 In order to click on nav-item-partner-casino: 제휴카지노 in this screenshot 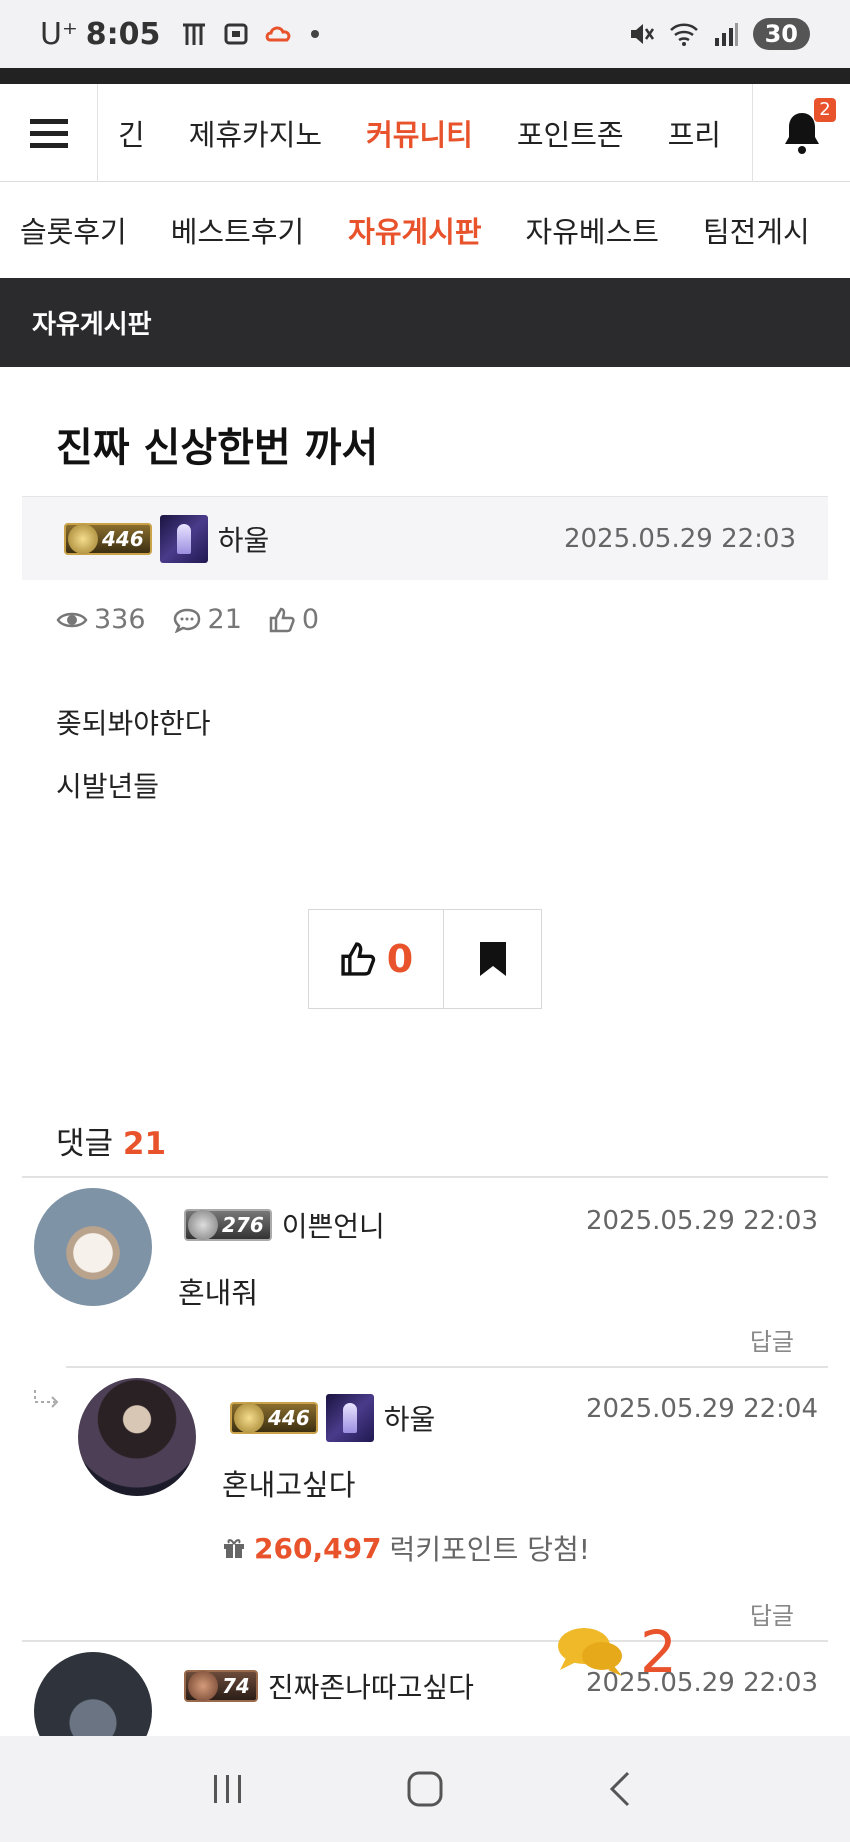, I will do `click(255, 133)`.